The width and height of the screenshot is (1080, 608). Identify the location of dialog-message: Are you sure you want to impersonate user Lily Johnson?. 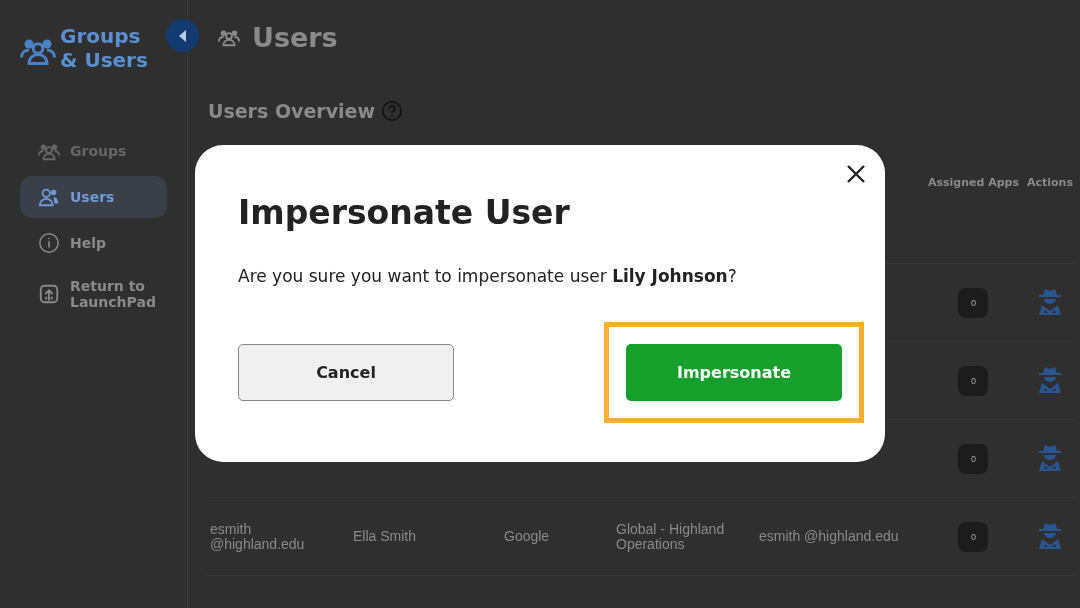
(488, 276).